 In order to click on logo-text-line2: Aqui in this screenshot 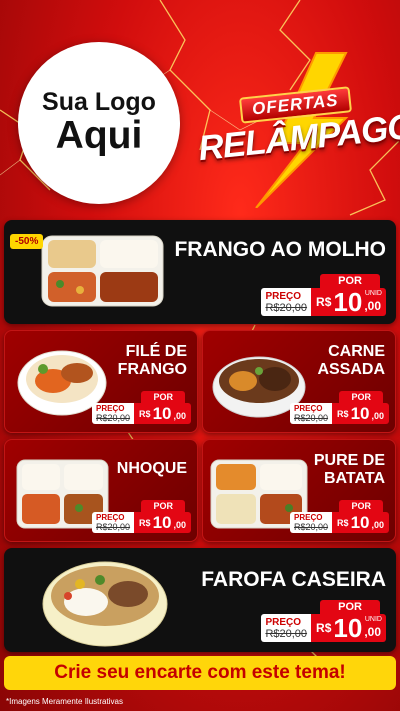, I will do `click(99, 135)`.